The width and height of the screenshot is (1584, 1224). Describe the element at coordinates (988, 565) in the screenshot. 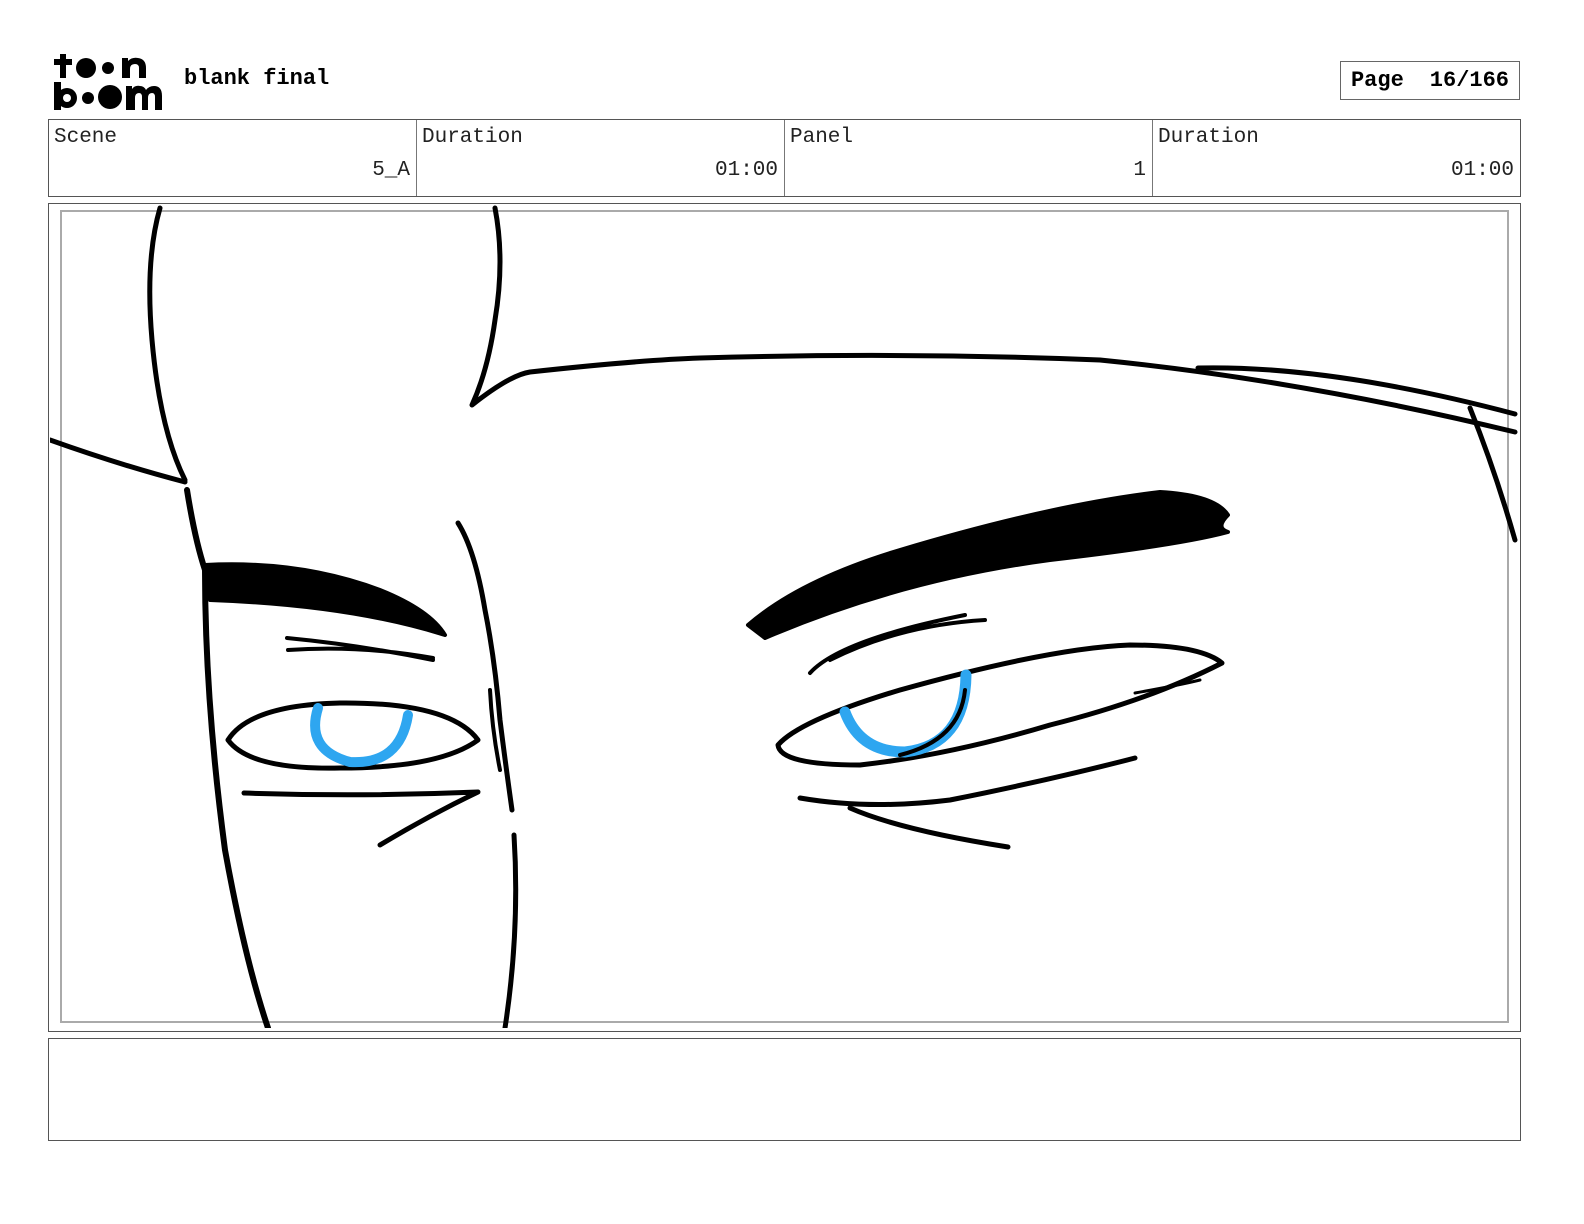

I see `stroke-right-brow` at that location.